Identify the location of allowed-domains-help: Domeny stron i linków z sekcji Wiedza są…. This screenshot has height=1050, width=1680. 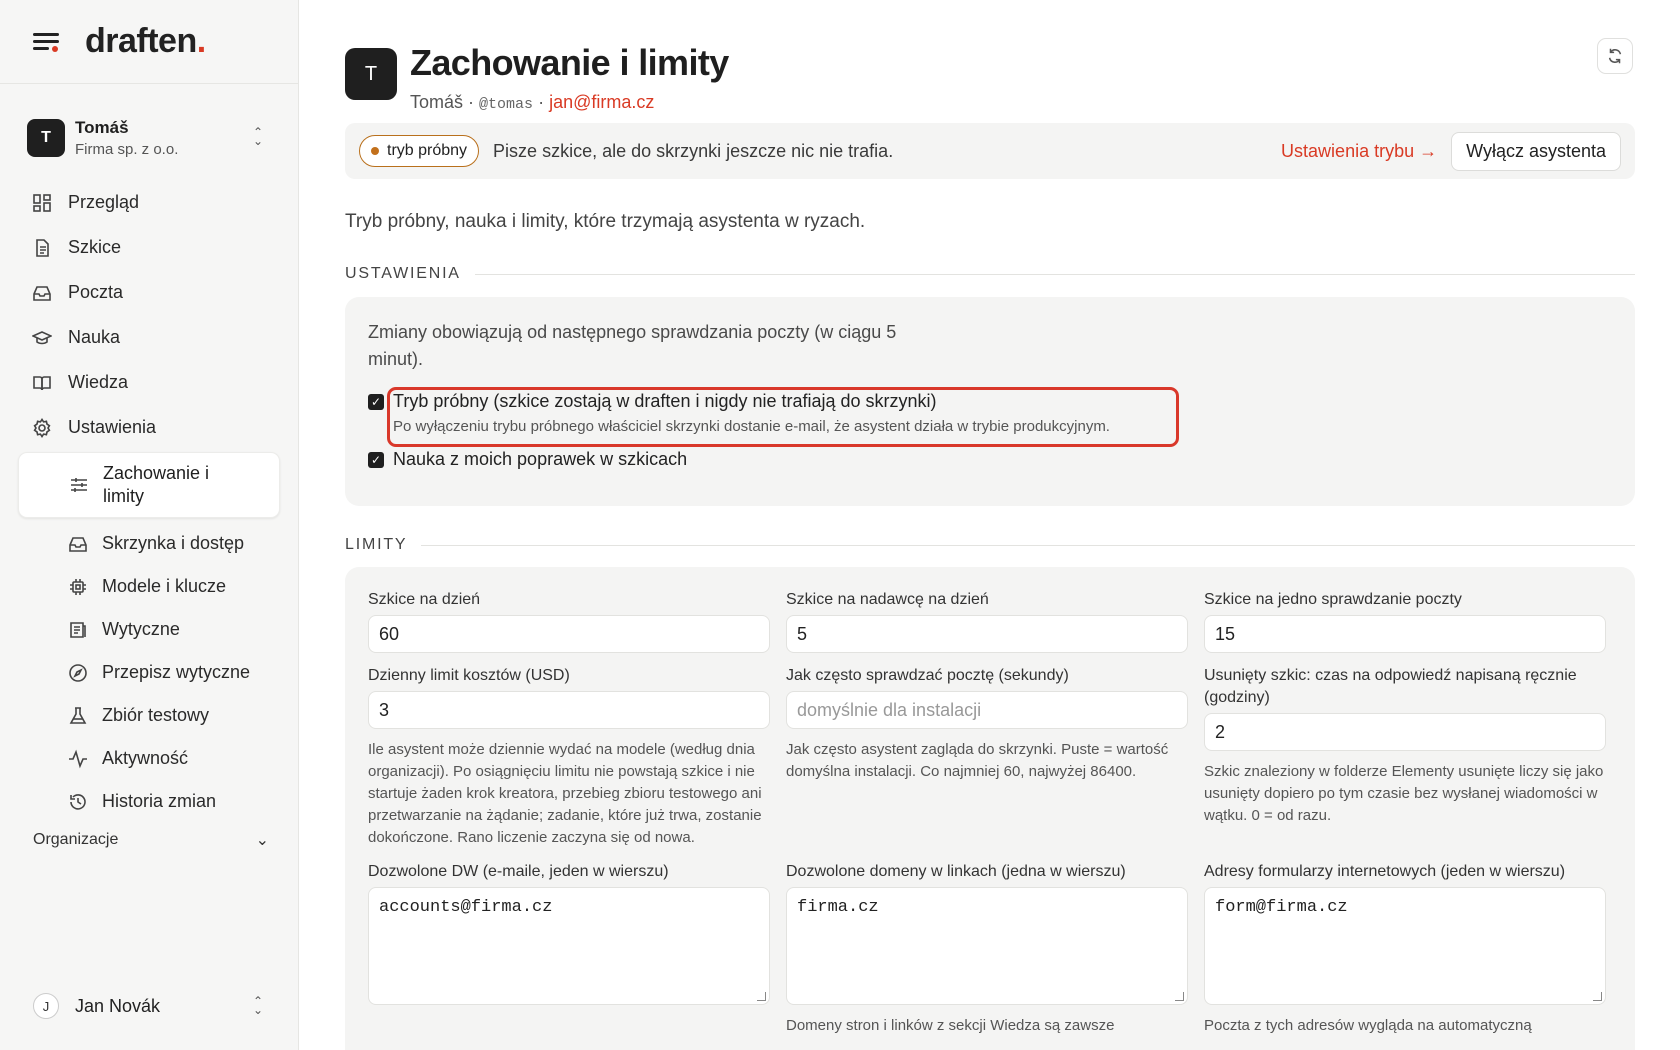
(950, 1025).